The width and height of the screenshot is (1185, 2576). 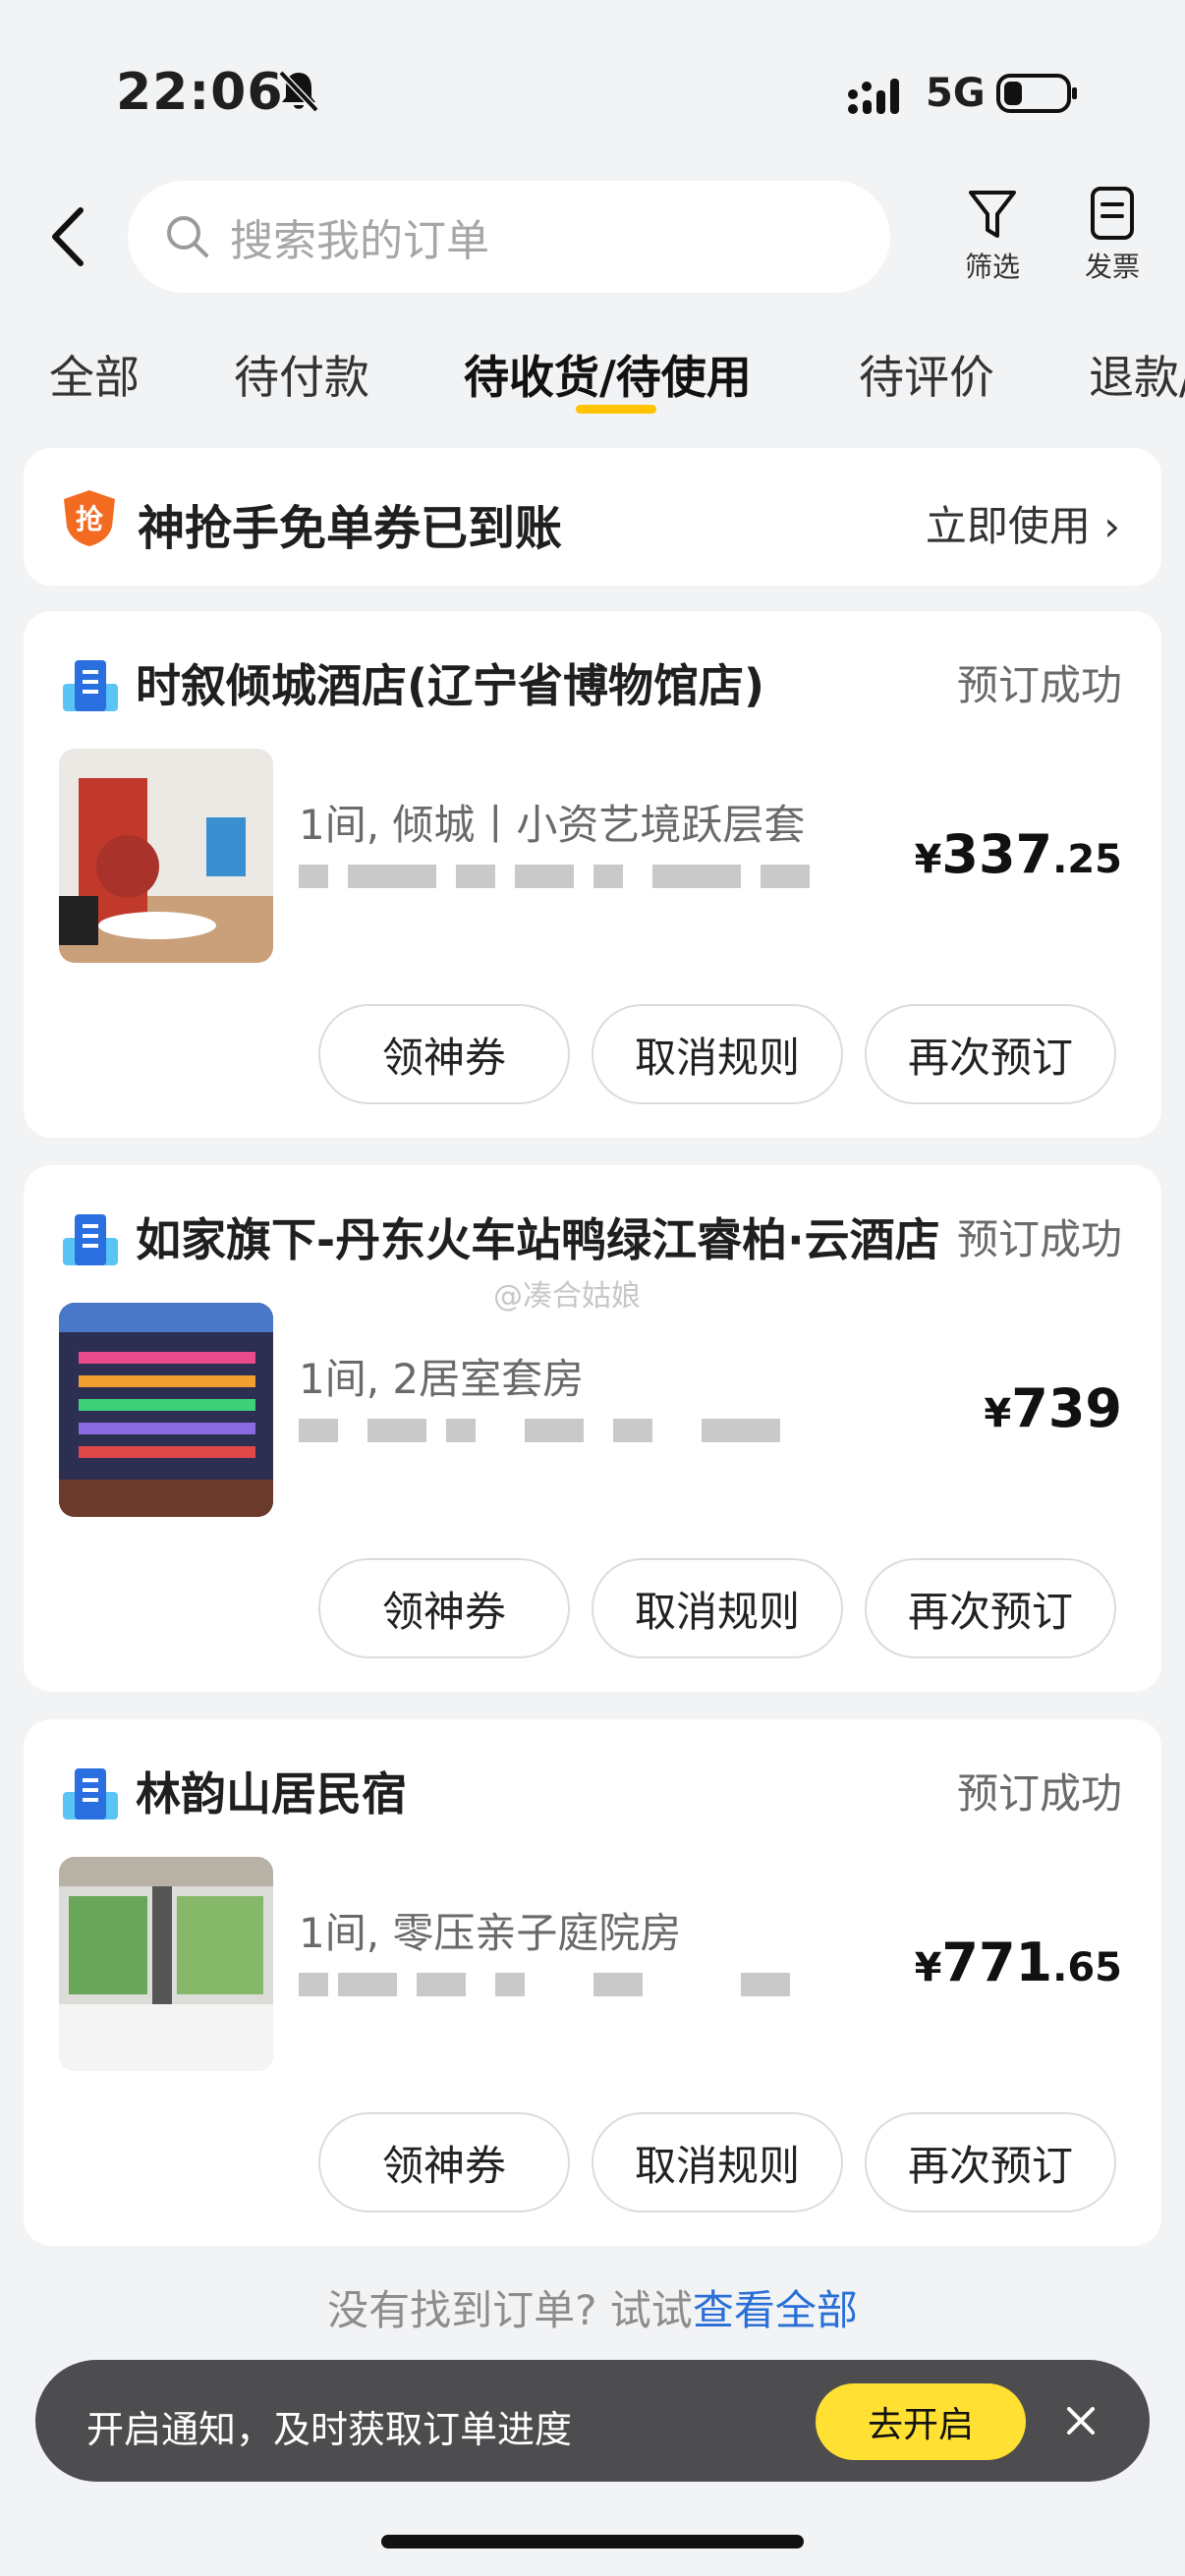 I want to click on footer-hint: 没有找到订单? 试试查看全部, so click(x=592, y=2307).